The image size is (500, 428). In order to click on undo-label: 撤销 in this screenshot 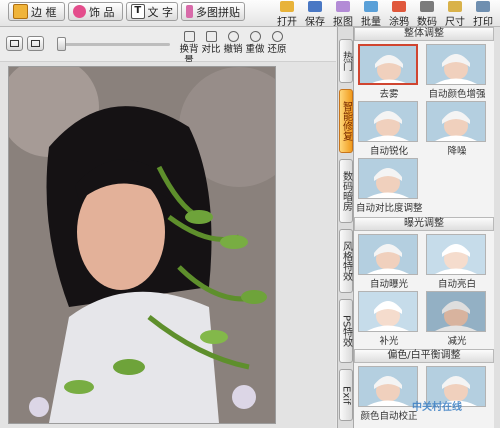, I will do `click(233, 49)`.